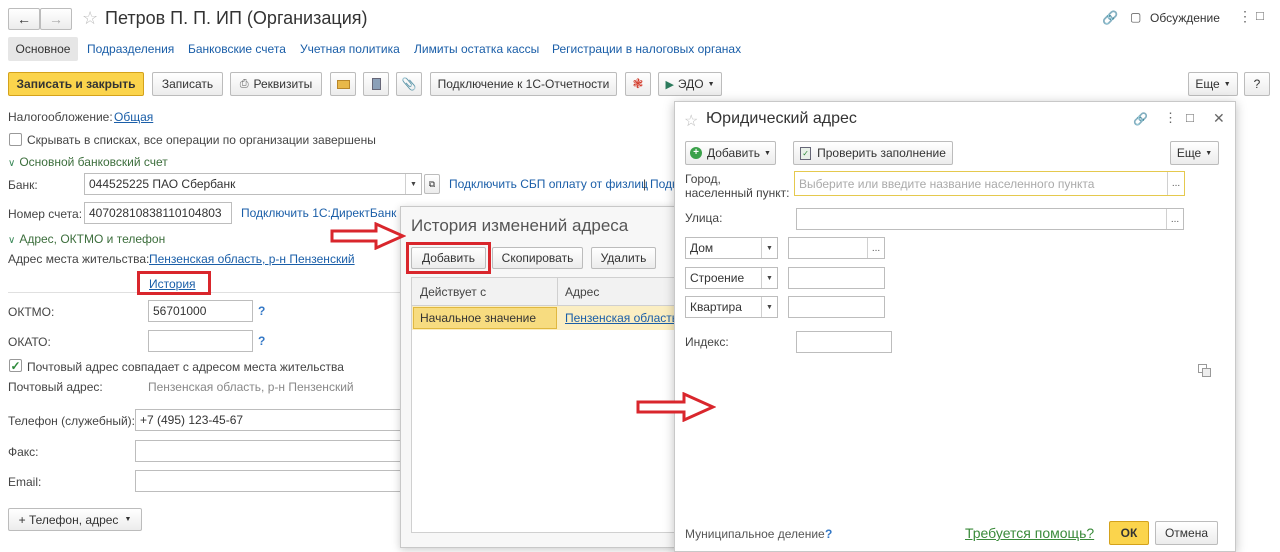 Image resolution: width=1280 pixels, height=552 pixels. What do you see at coordinates (1029, 533) in the screenshot?
I see `help-link: Требуется помощь?` at bounding box center [1029, 533].